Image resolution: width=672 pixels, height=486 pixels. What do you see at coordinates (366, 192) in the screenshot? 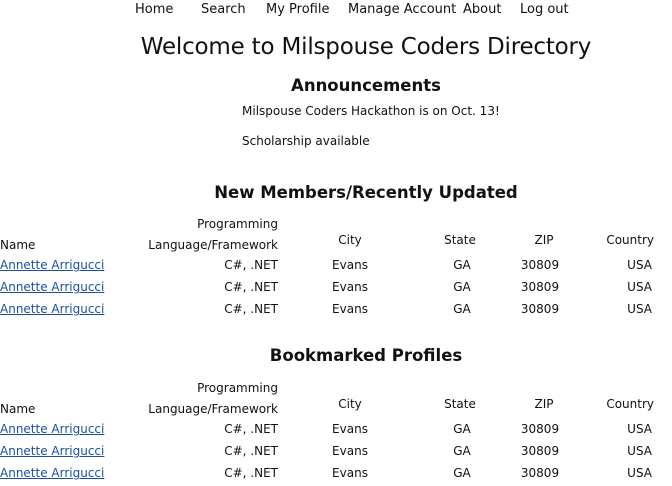
I see `new-members-heading: New Members/Recently Updated` at bounding box center [366, 192].